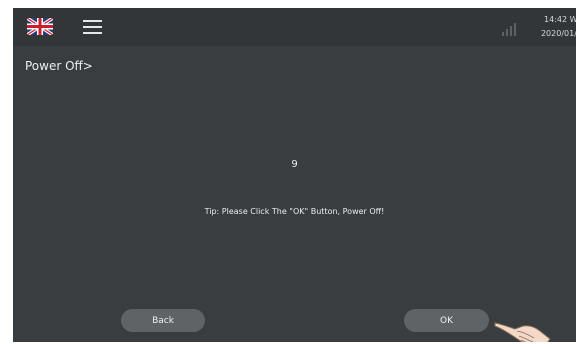 This screenshot has width=576, height=344. Describe the element at coordinates (509, 29) in the screenshot. I see `signal-strength-icon` at that location.